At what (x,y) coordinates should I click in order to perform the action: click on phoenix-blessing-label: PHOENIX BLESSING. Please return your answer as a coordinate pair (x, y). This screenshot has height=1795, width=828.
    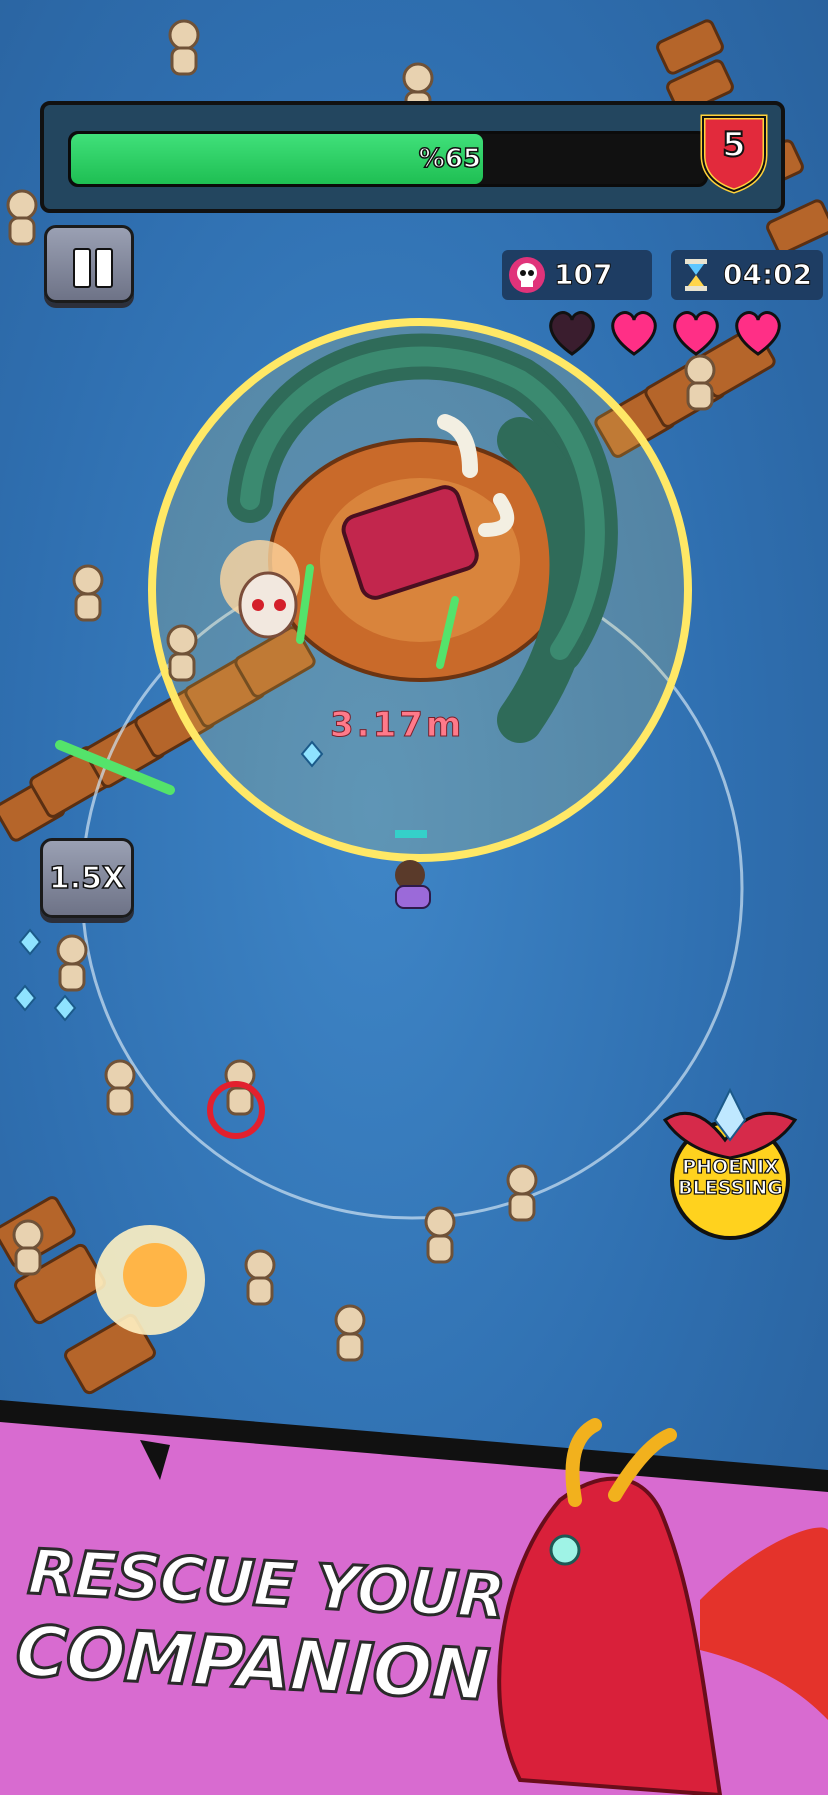
    Looking at the image, I should click on (730, 1177).